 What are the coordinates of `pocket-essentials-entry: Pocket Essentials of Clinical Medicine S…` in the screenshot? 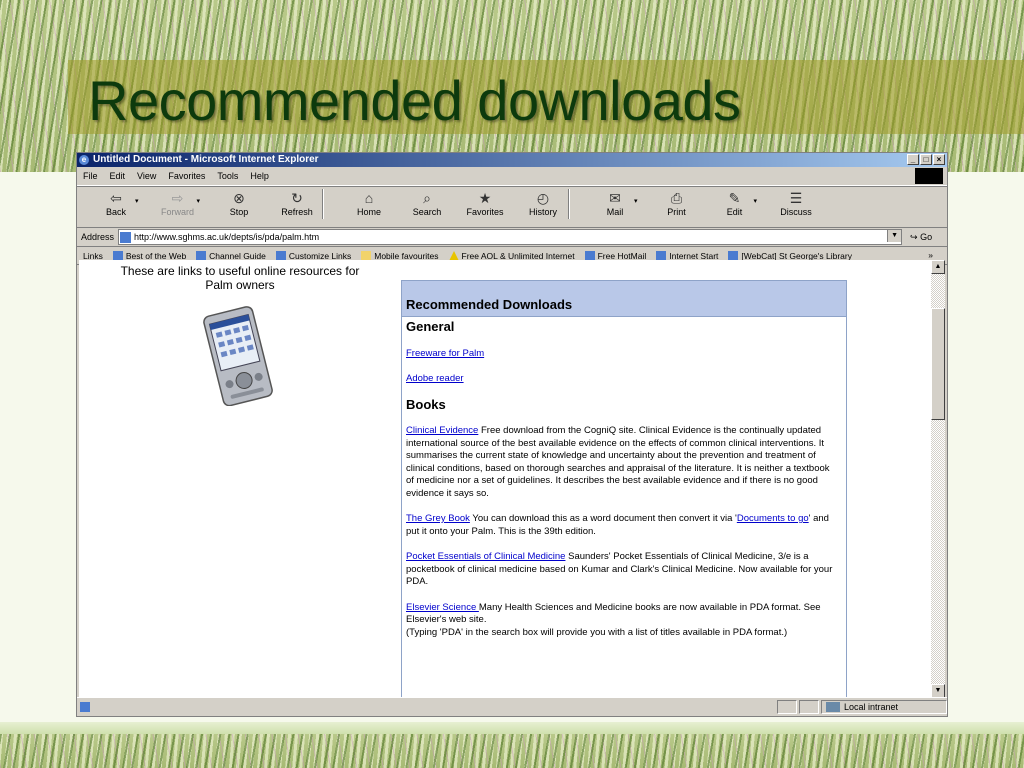 It's located at (623, 570).